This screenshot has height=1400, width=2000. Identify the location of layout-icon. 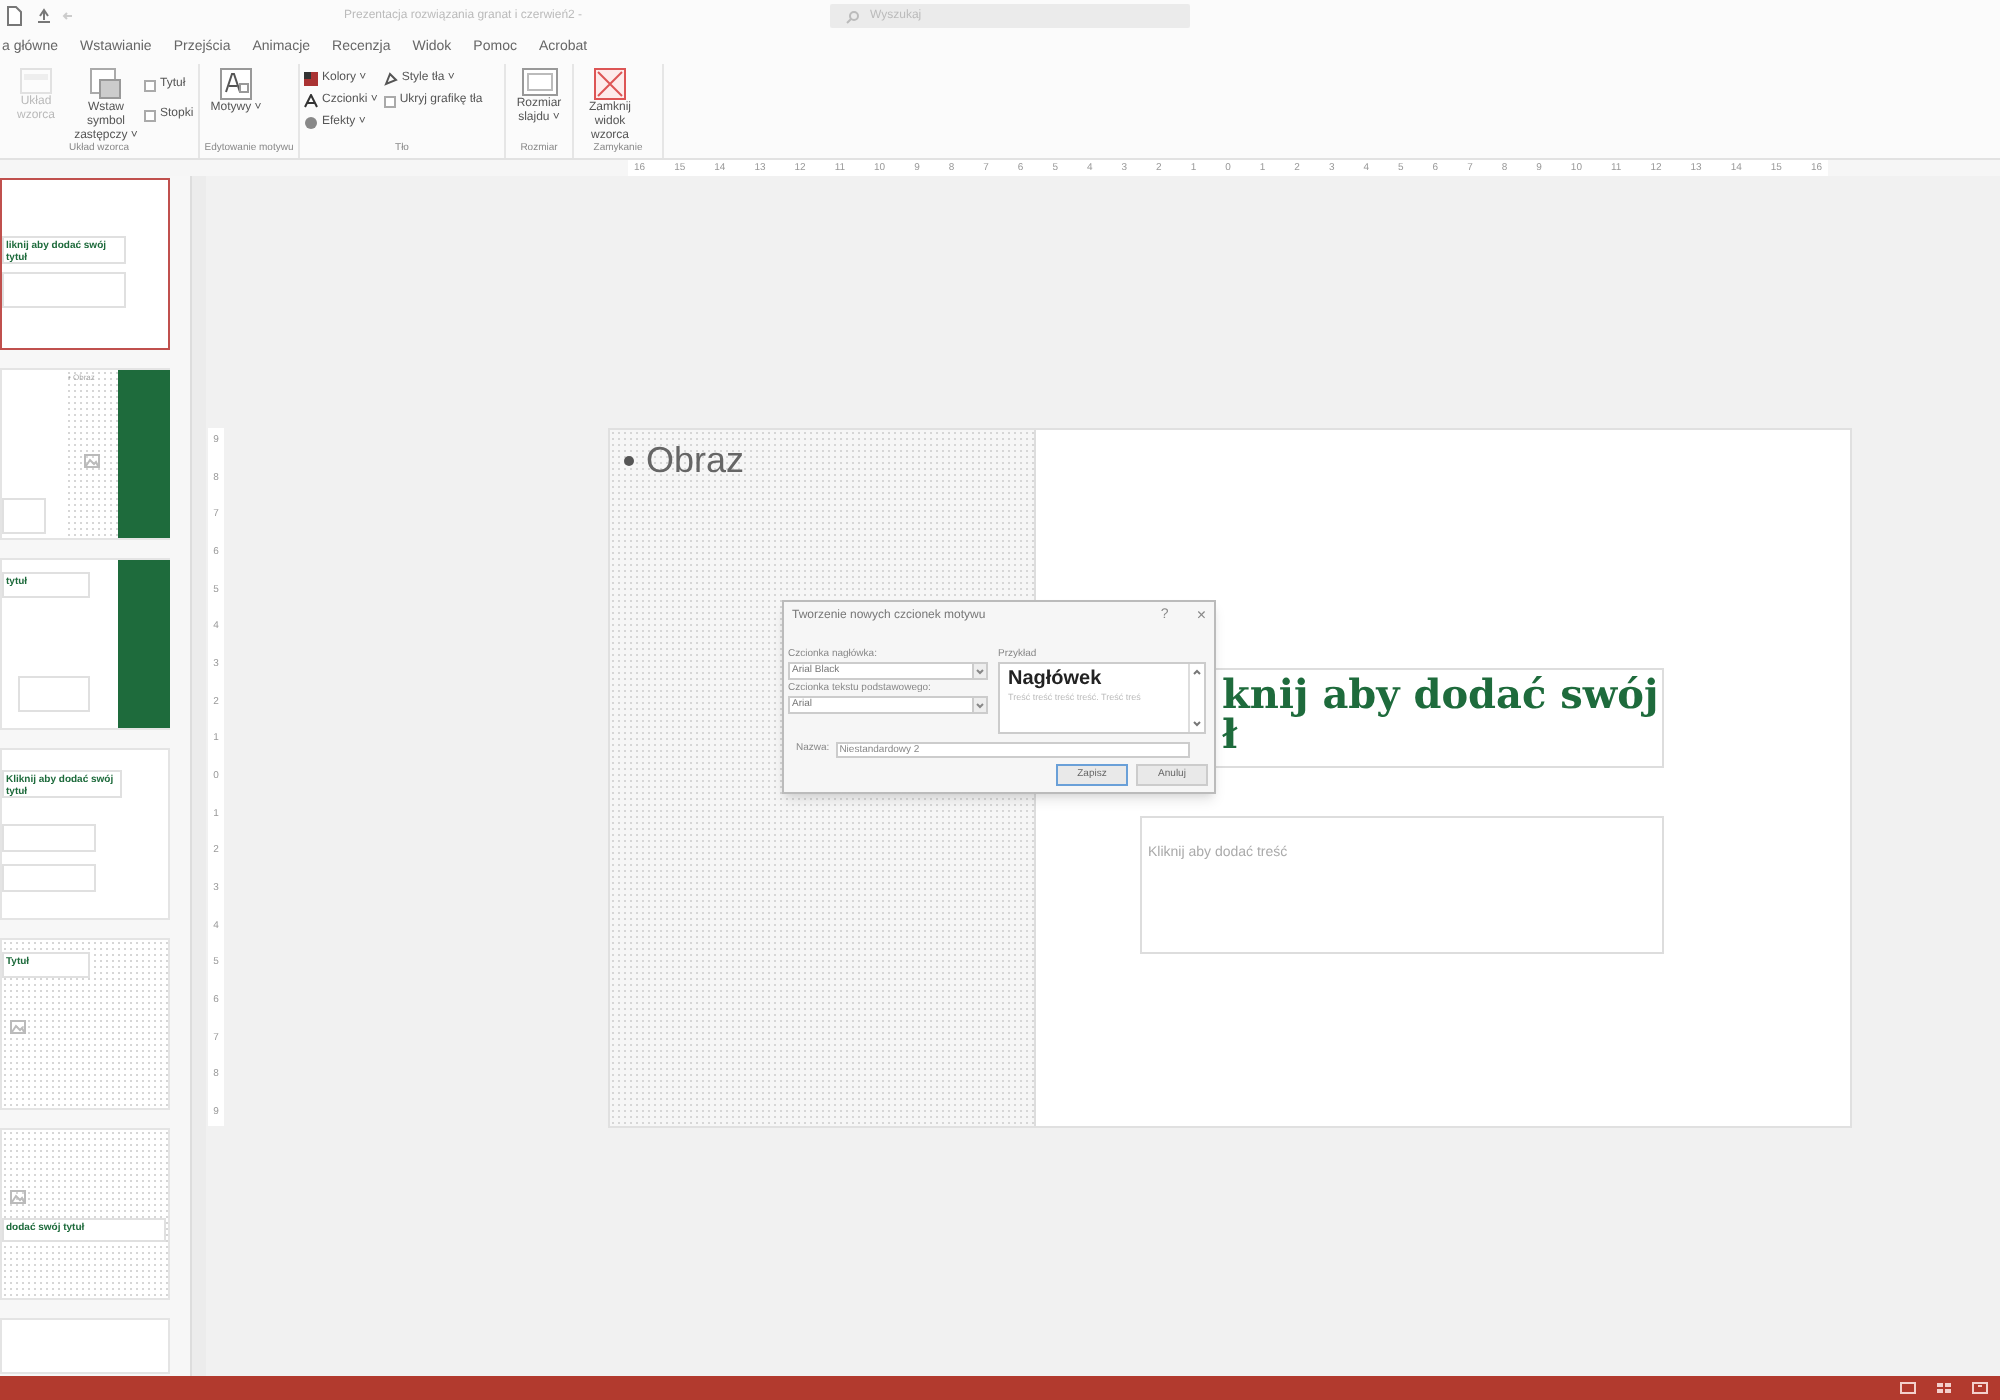
(36, 81).